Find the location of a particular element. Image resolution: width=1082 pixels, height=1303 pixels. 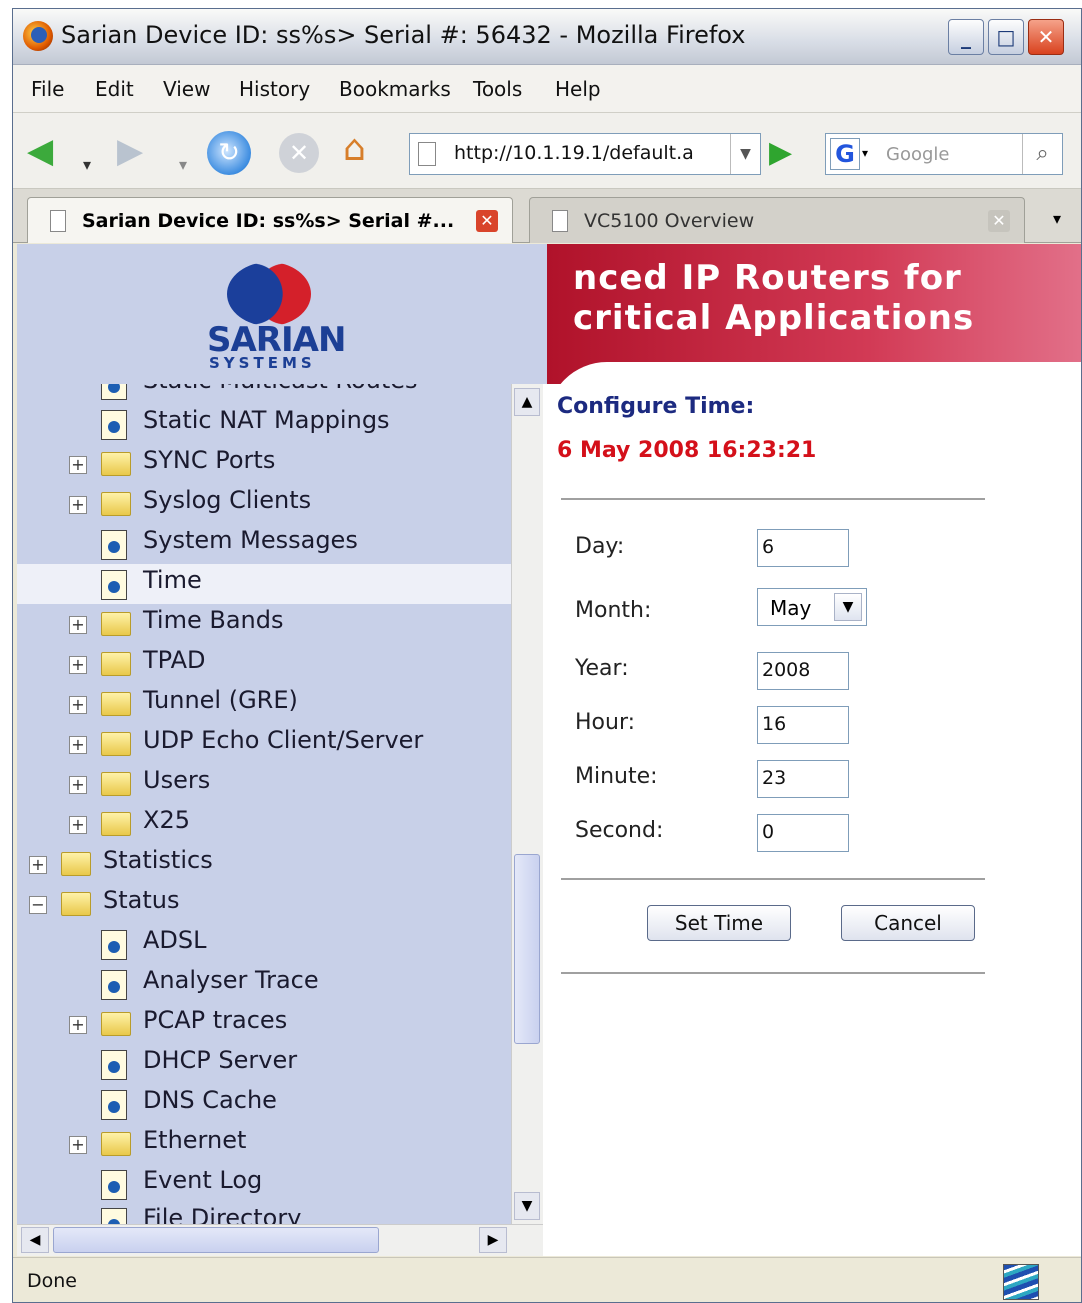

scroll-up-icon: ▲ is located at coordinates (527, 402).